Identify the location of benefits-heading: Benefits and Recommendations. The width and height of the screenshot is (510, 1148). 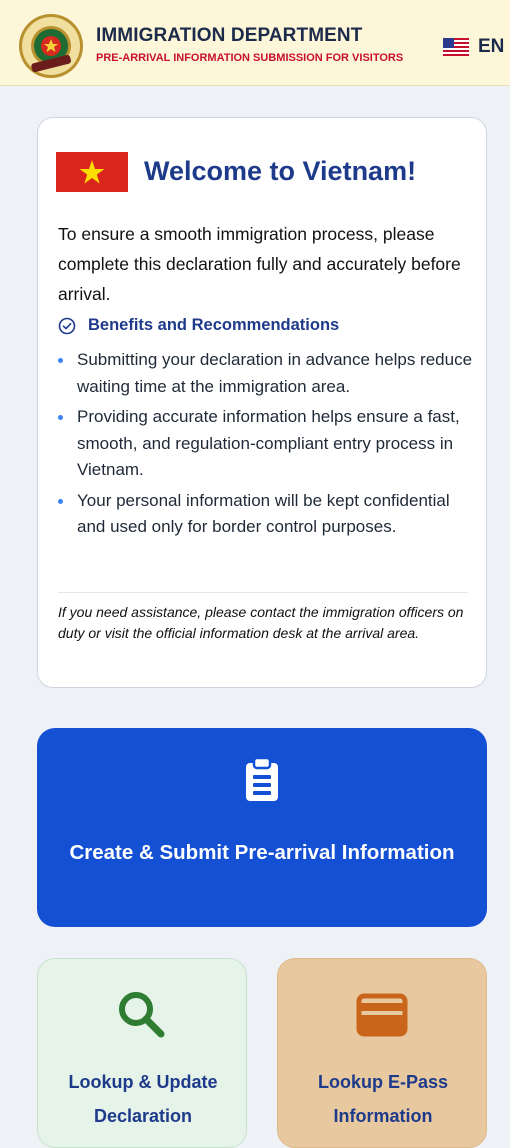
(198, 325).